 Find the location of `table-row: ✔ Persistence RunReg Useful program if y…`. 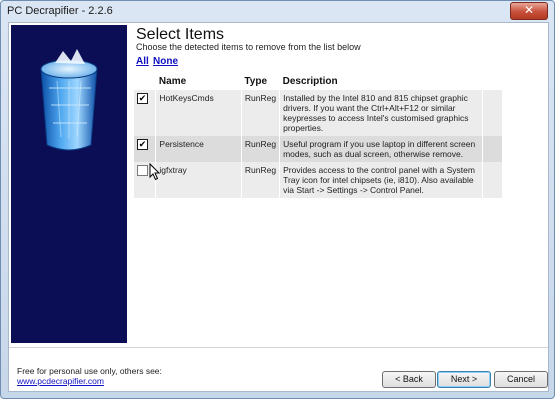

table-row: ✔ Persistence RunReg Useful program if y… is located at coordinates (318, 149).